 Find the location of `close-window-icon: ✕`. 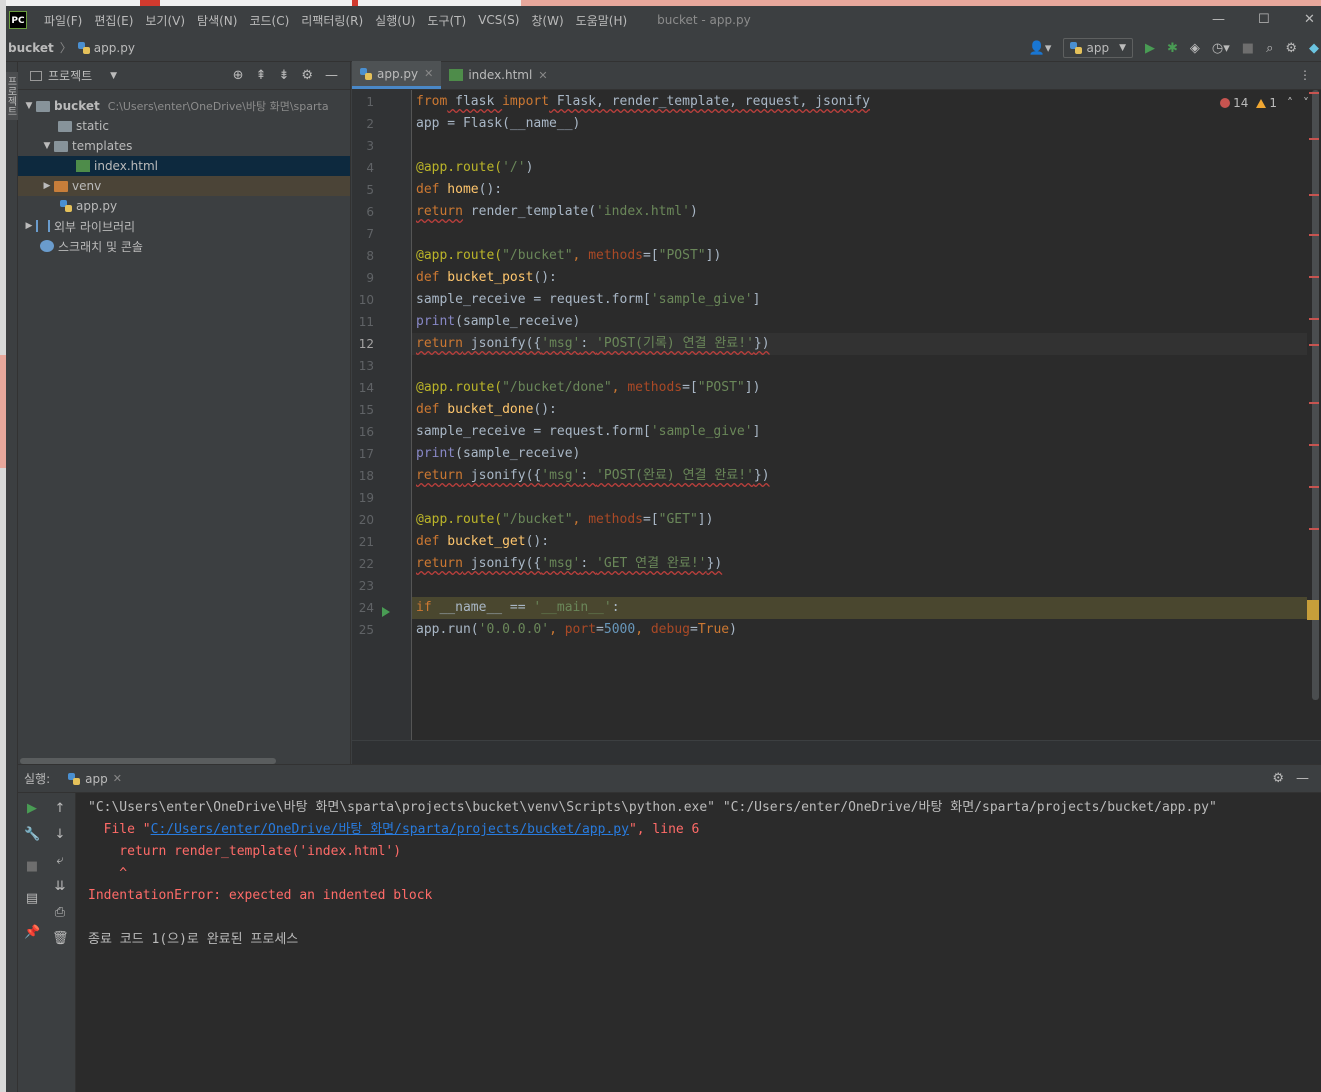

close-window-icon: ✕ is located at coordinates (1309, 19).